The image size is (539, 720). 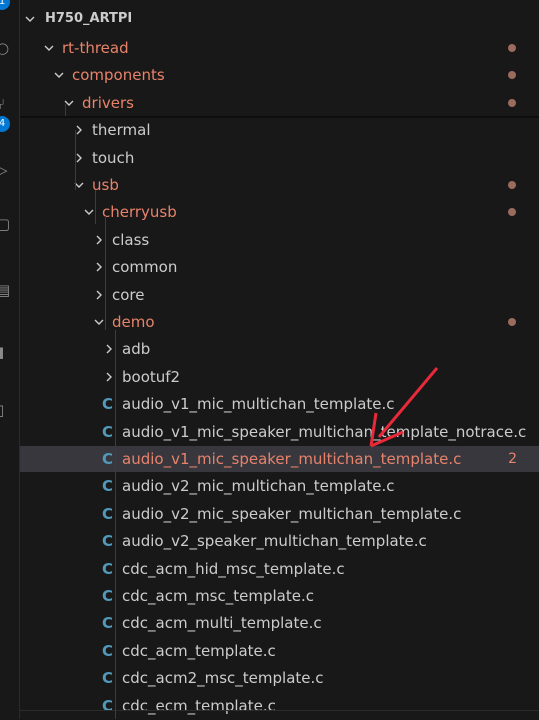 I want to click on folder-row: core, so click(x=279, y=295).